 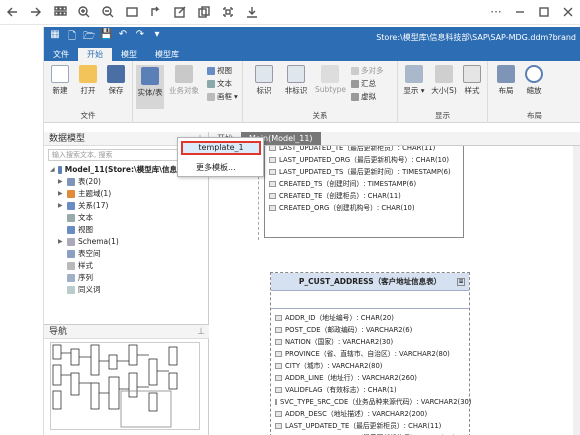 What do you see at coordinates (88, 115) in the screenshot?
I see `file-group-title: 文件` at bounding box center [88, 115].